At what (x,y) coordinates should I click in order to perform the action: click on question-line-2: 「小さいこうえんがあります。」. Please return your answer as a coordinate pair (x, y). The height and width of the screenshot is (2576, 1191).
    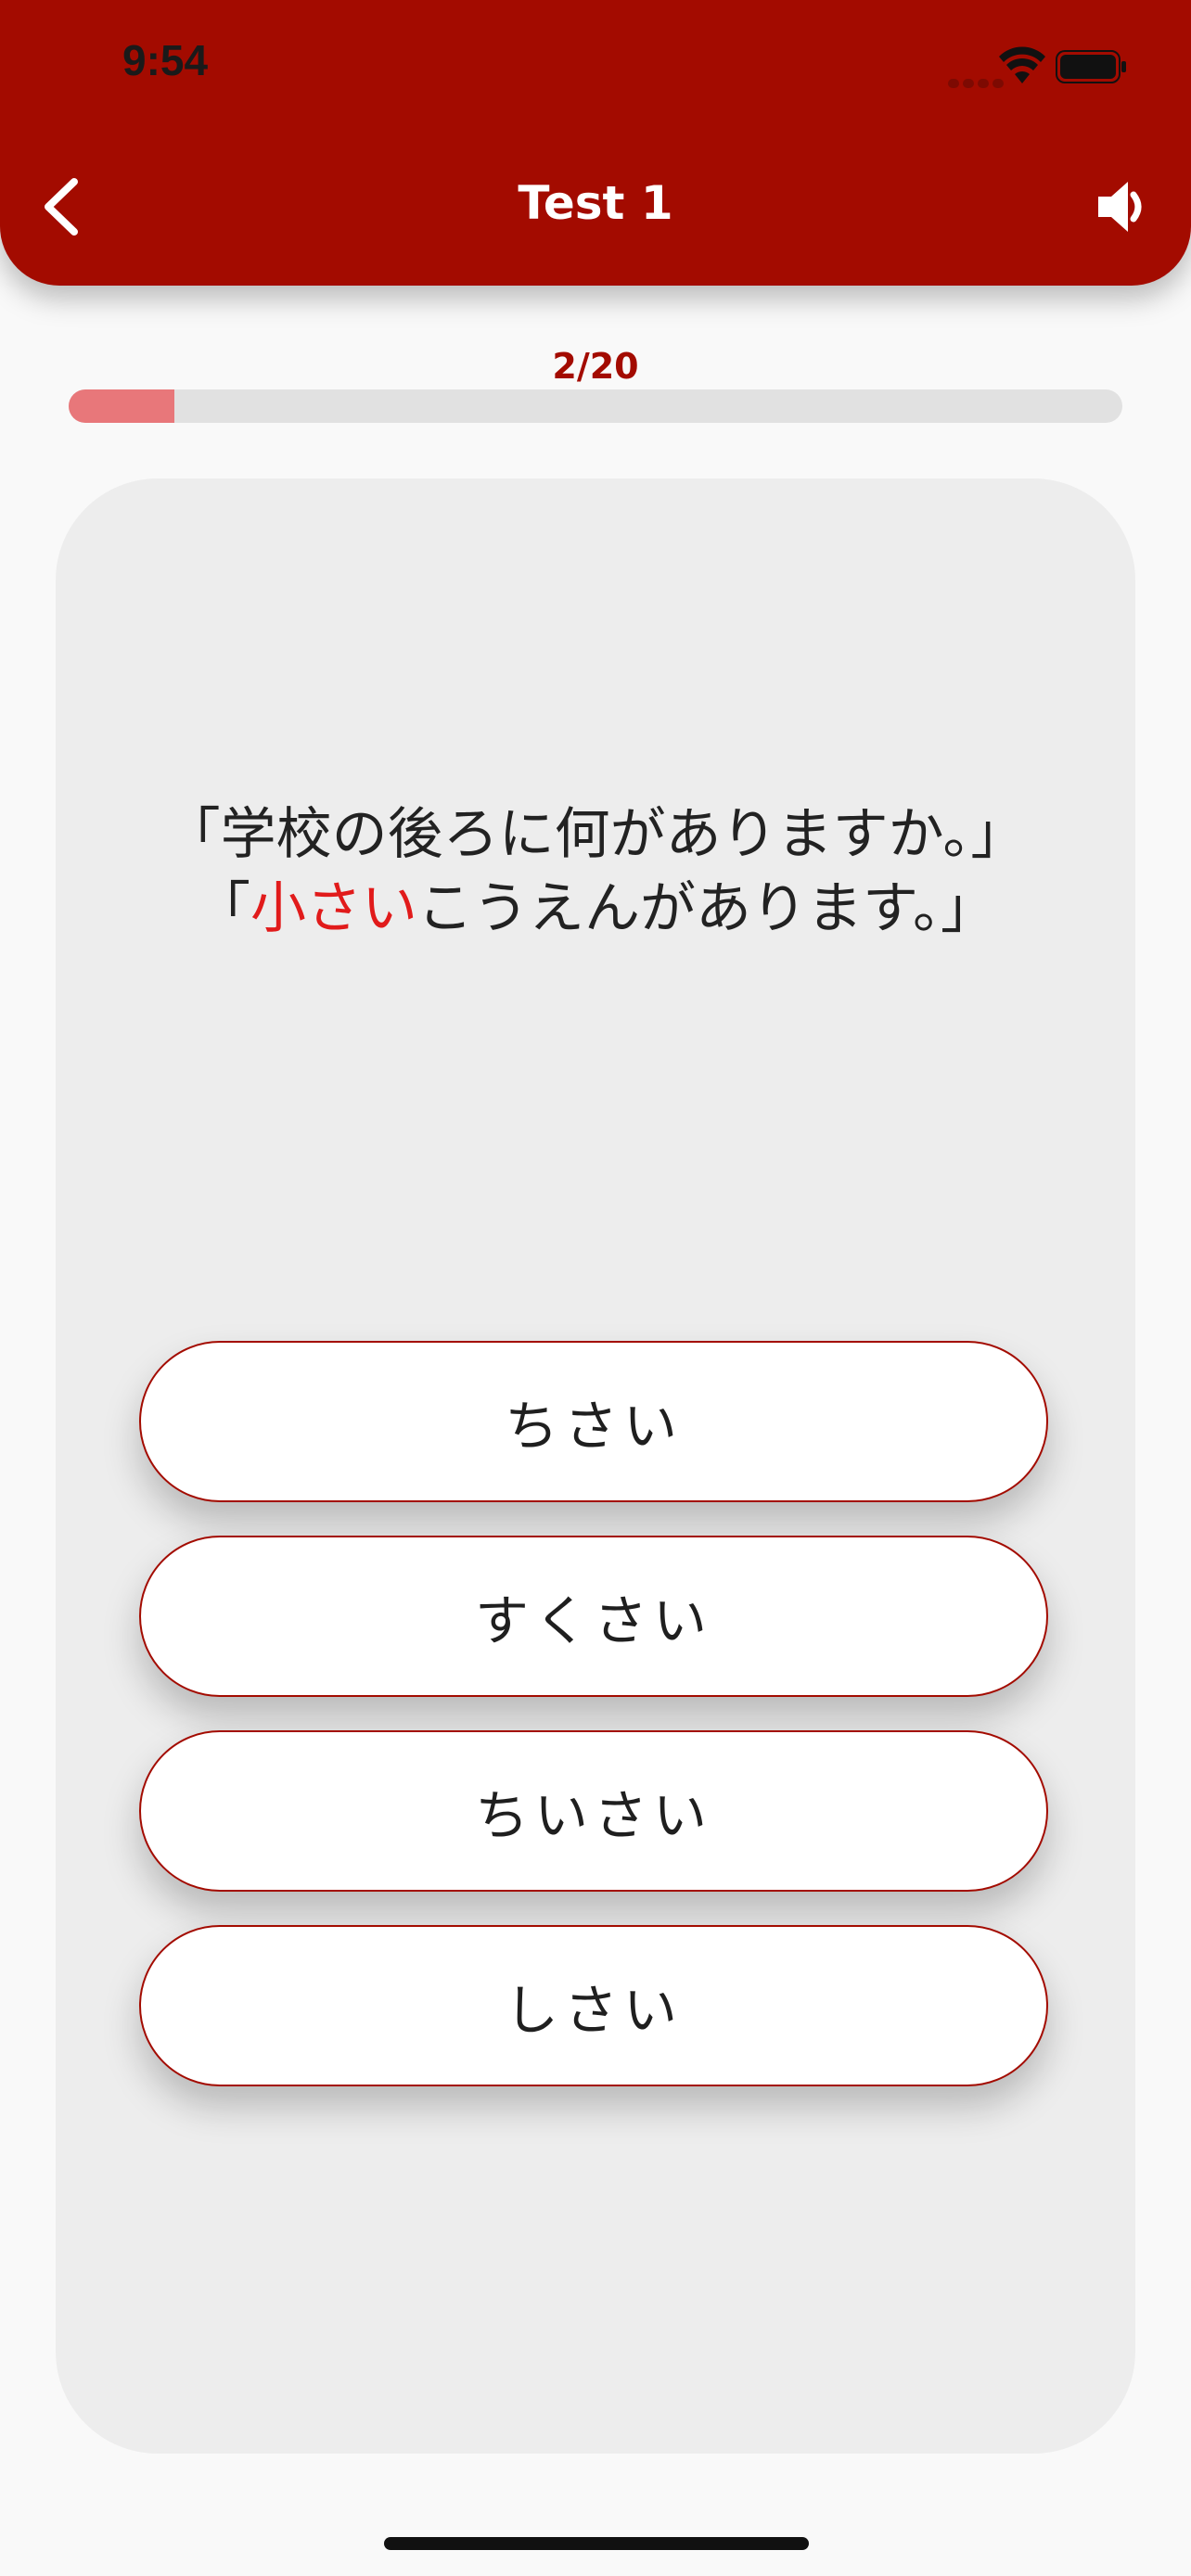
    Looking at the image, I should click on (595, 909).